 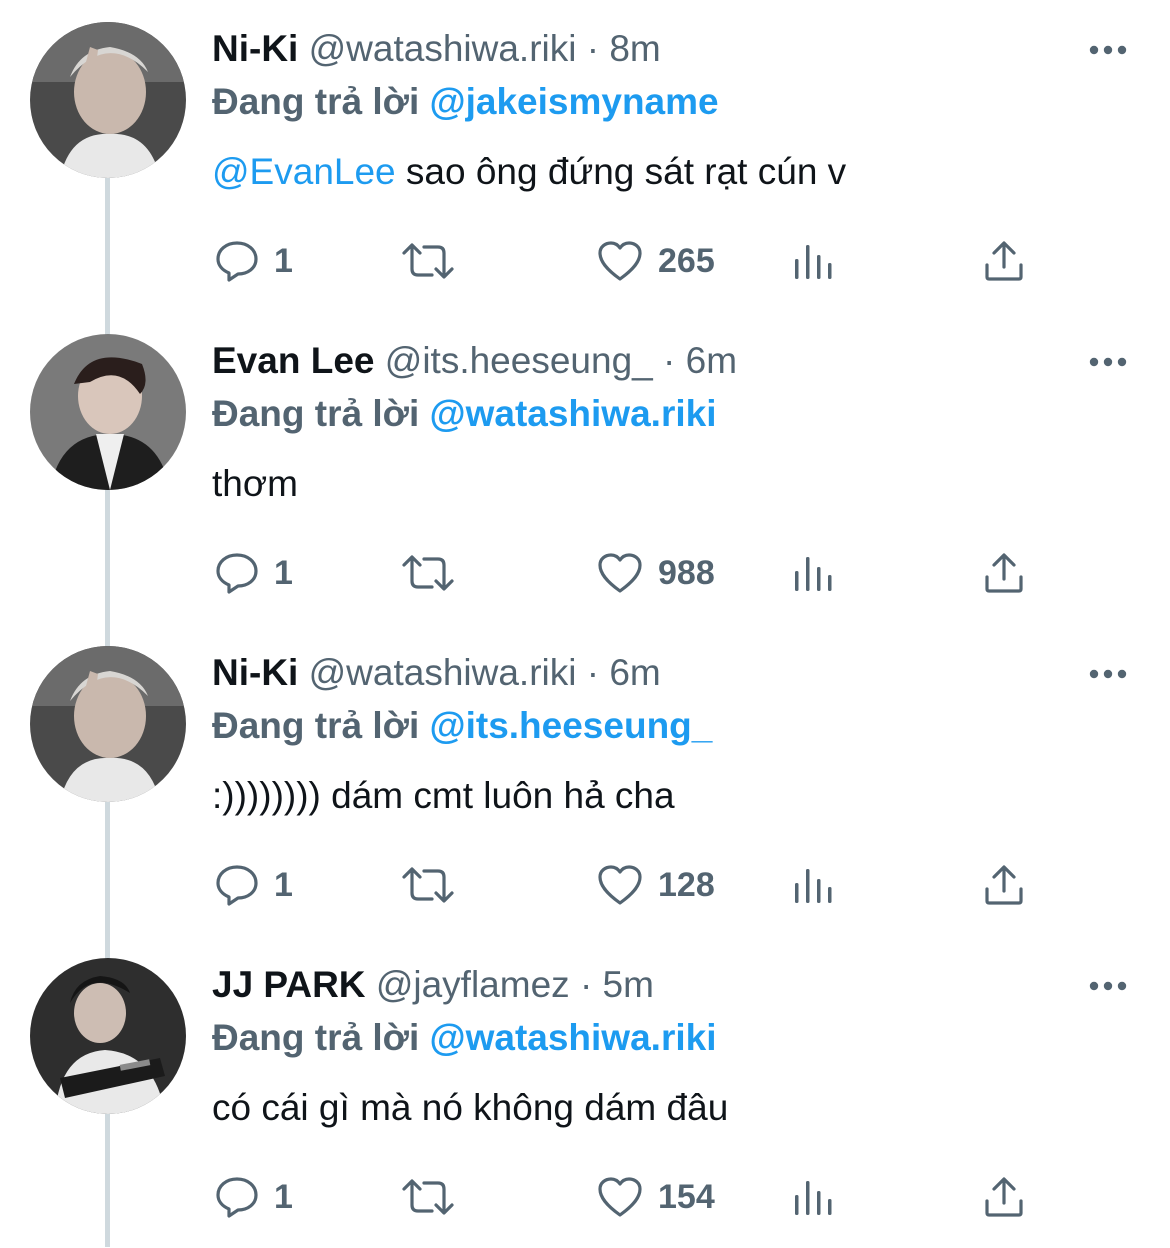 What do you see at coordinates (470, 1107) in the screenshot?
I see `tweet-text-content: có cái gì mà nó không dám đâu` at bounding box center [470, 1107].